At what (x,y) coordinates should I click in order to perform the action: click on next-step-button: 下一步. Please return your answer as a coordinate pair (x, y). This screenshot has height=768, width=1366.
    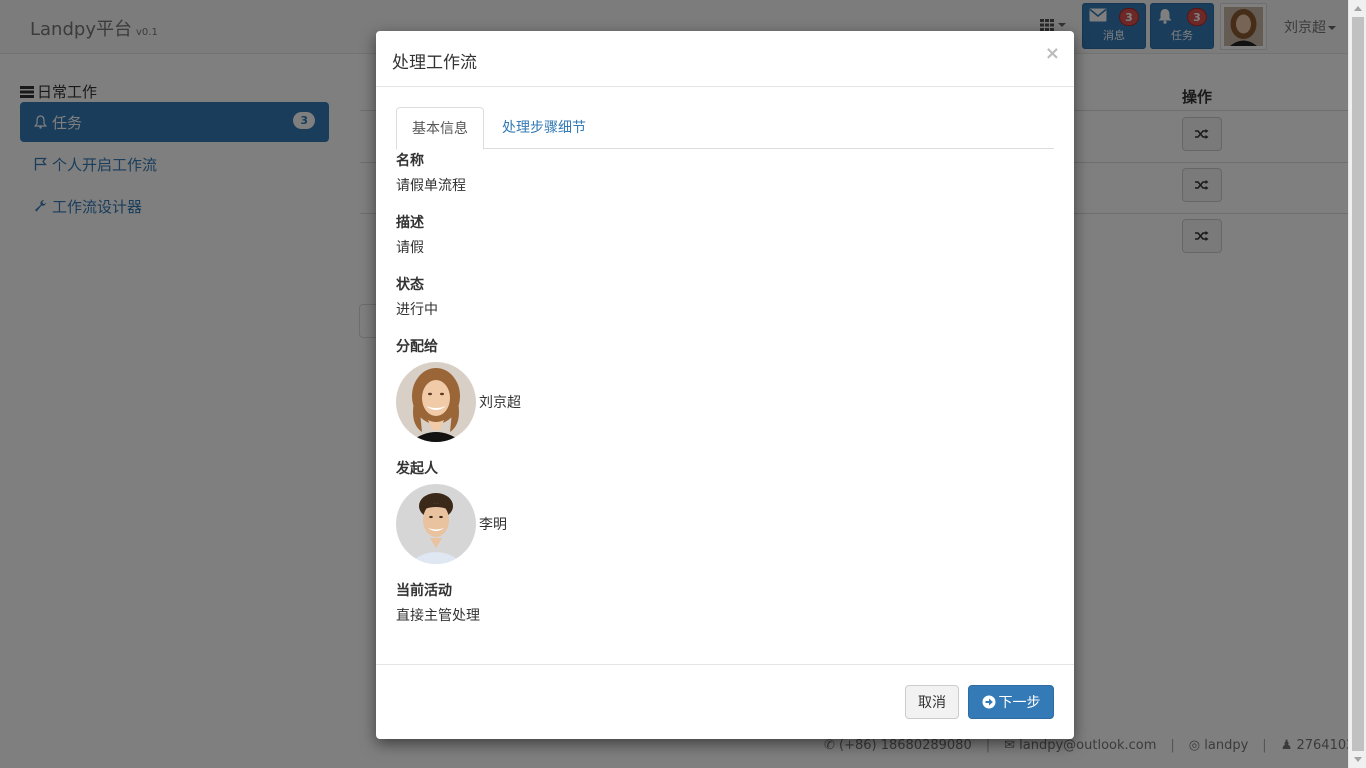
    Looking at the image, I should click on (1011, 702).